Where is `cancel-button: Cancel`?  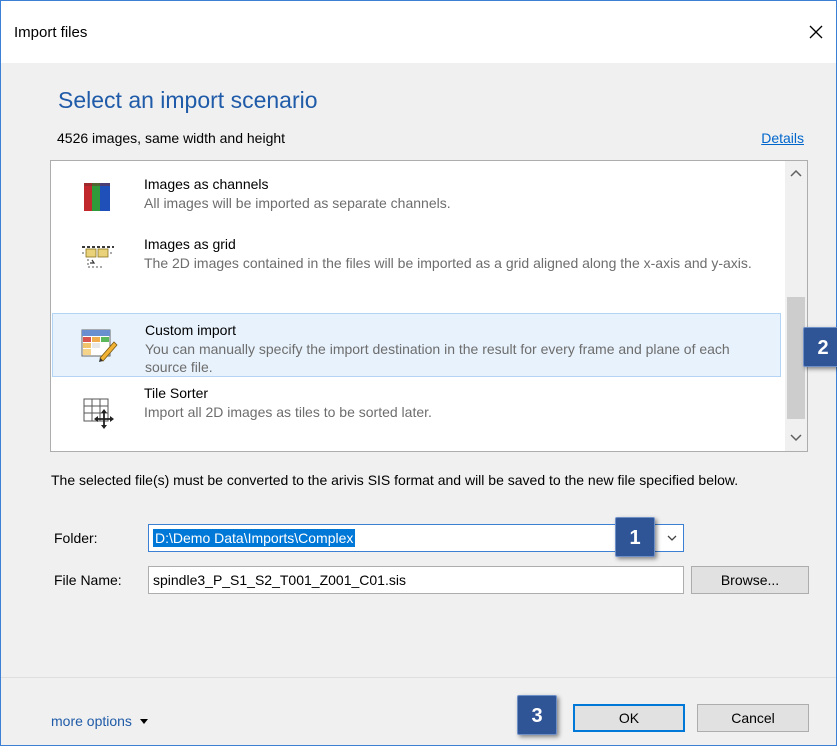 cancel-button: Cancel is located at coordinates (753, 718).